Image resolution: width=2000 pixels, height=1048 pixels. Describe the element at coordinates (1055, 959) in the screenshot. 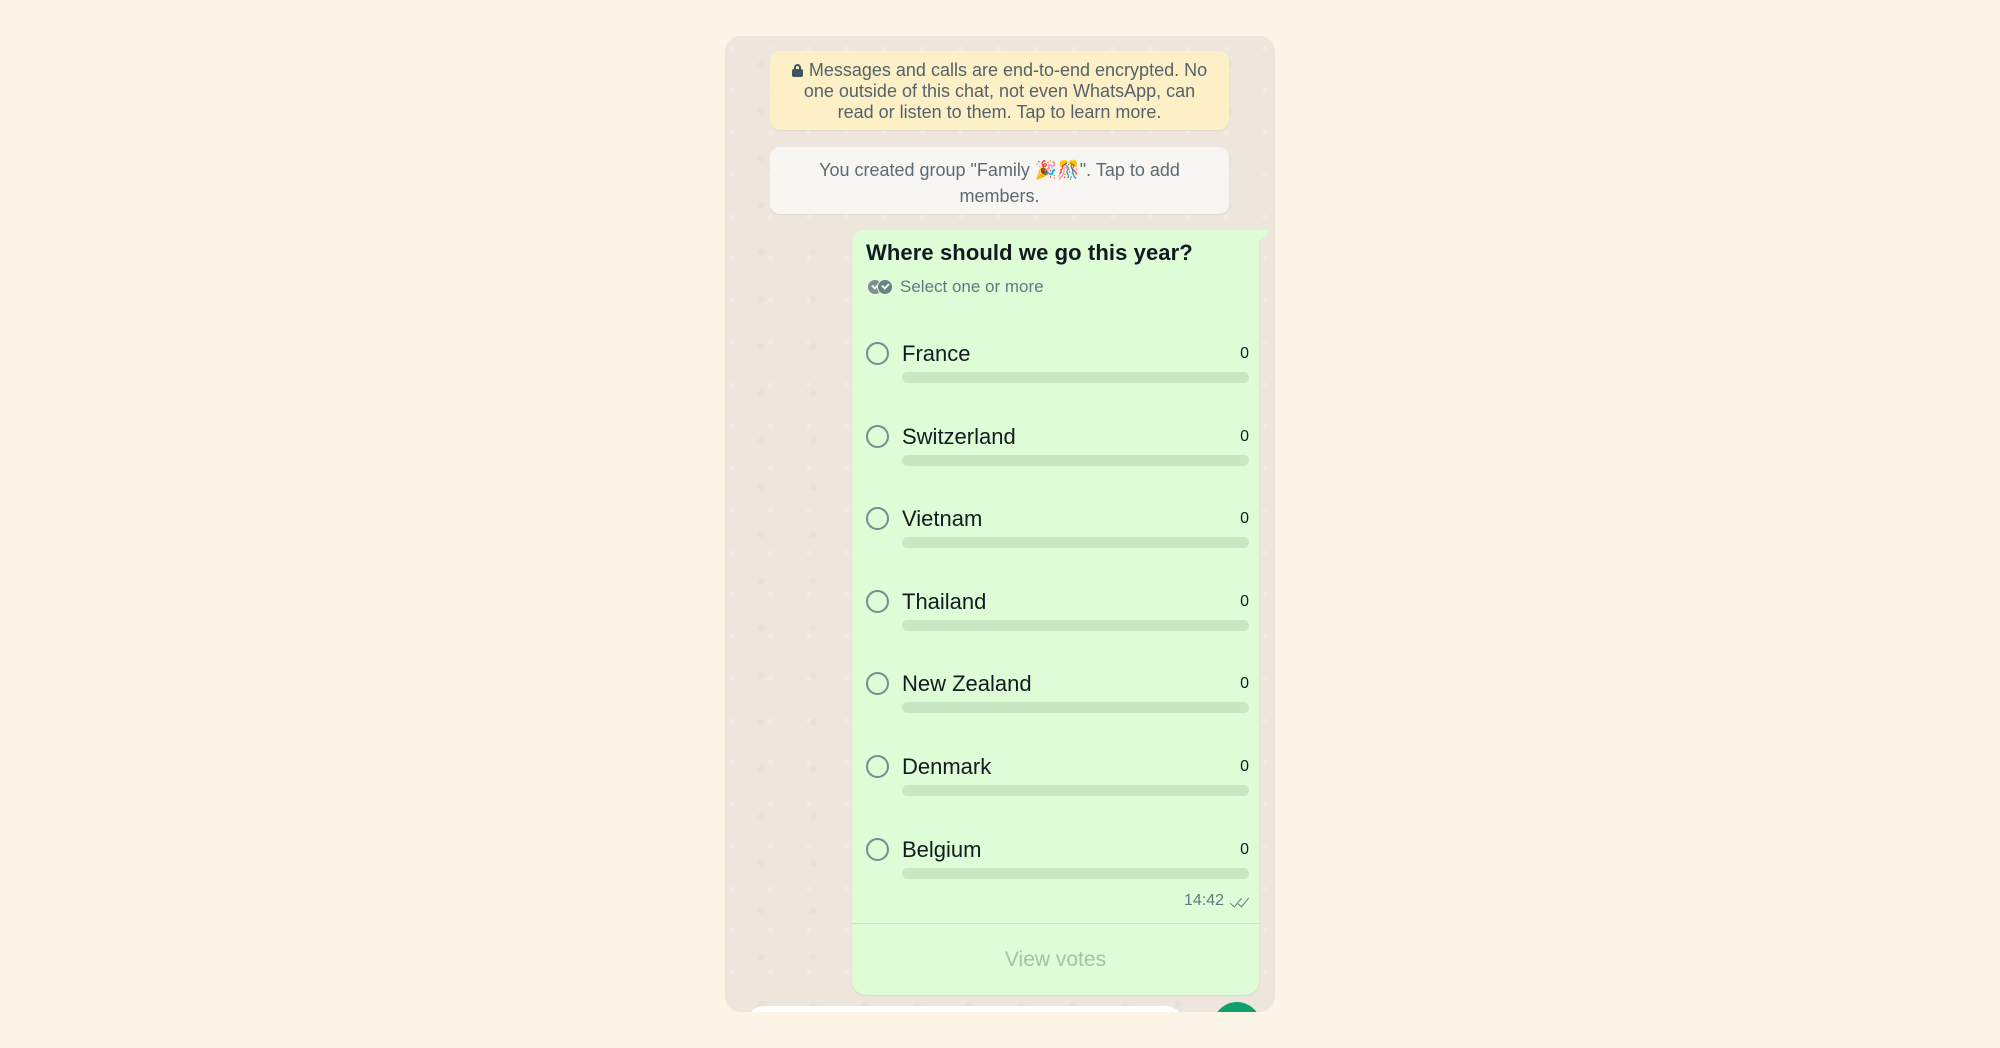

I see `view-votes-button: View votes` at that location.